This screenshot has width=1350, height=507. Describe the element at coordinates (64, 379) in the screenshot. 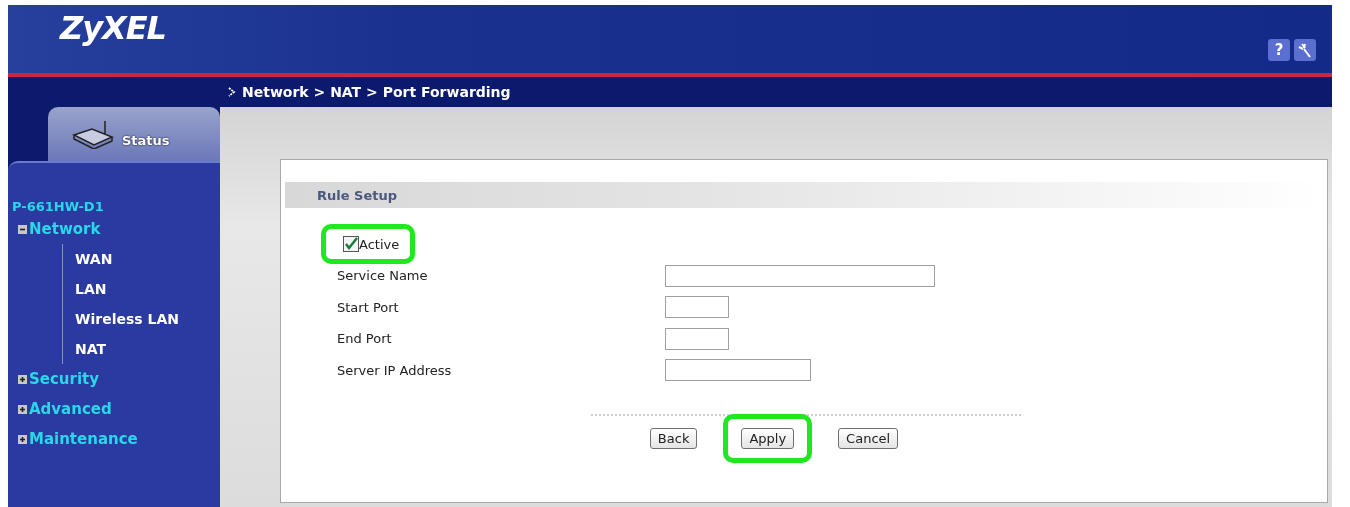

I see `menu-item: Security` at that location.